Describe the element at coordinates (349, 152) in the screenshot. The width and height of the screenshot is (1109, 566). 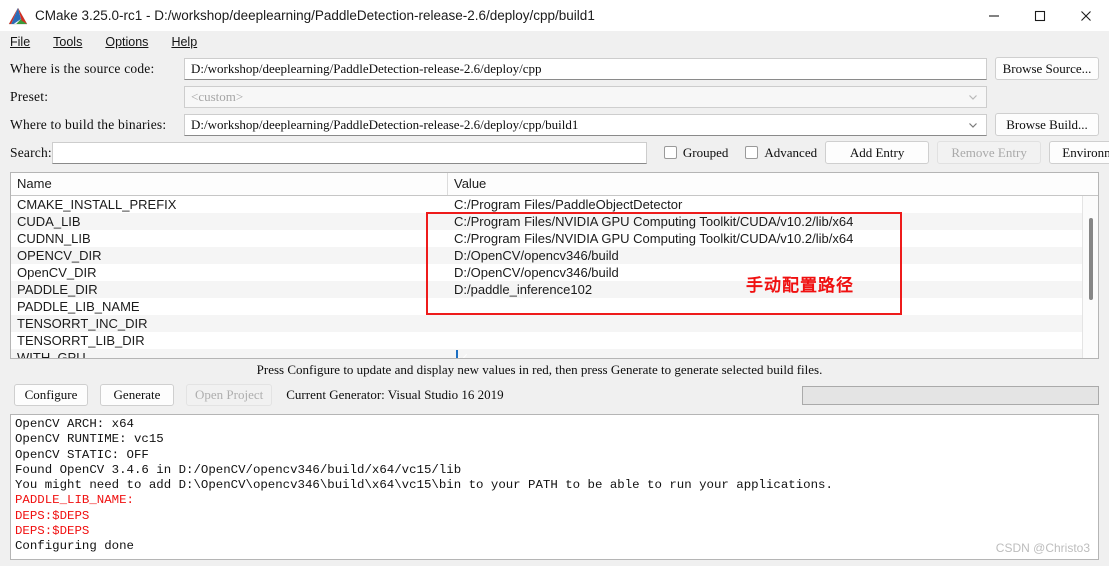
I see `search-input` at that location.